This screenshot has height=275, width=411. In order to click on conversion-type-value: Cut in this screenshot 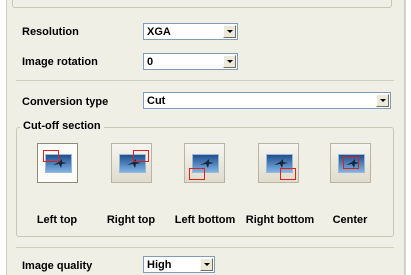, I will do `click(156, 101)`.